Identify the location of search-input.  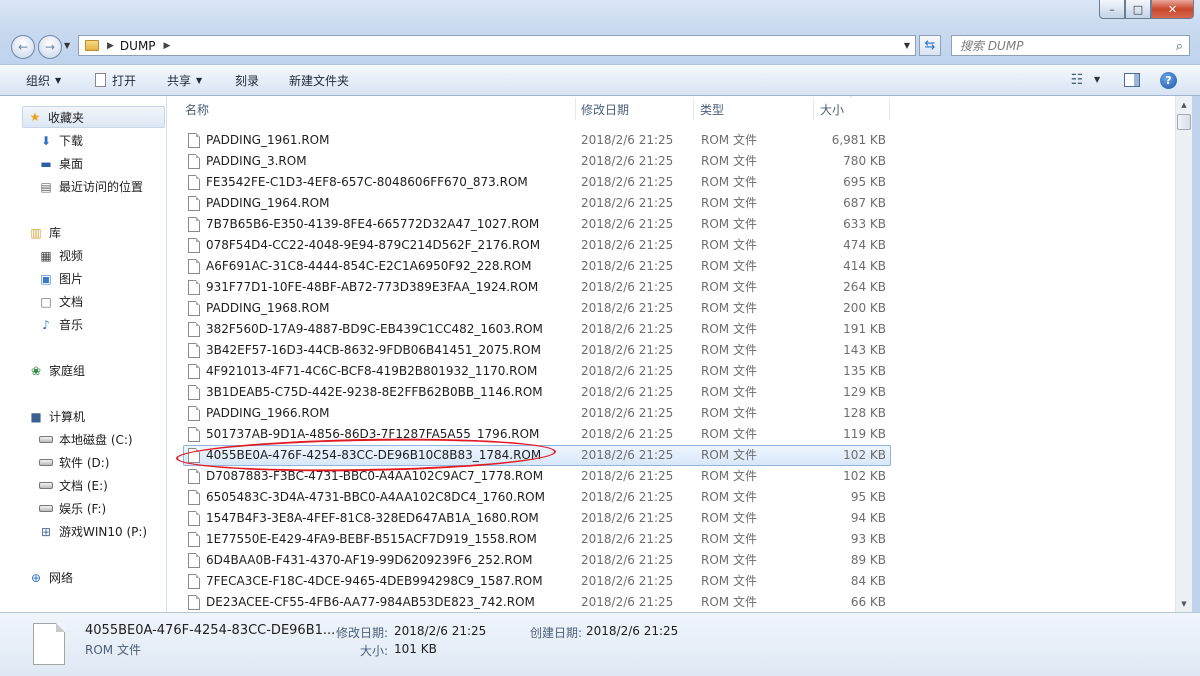
(1060, 45).